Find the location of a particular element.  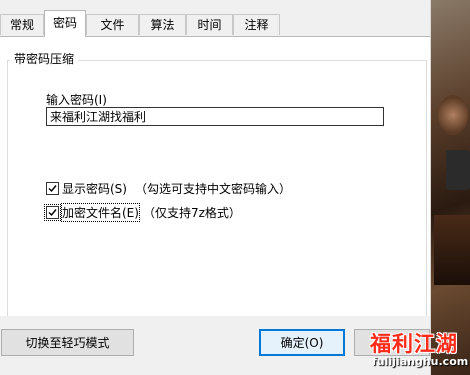

show-password-label: 显示密码(S) is located at coordinates (94, 188).